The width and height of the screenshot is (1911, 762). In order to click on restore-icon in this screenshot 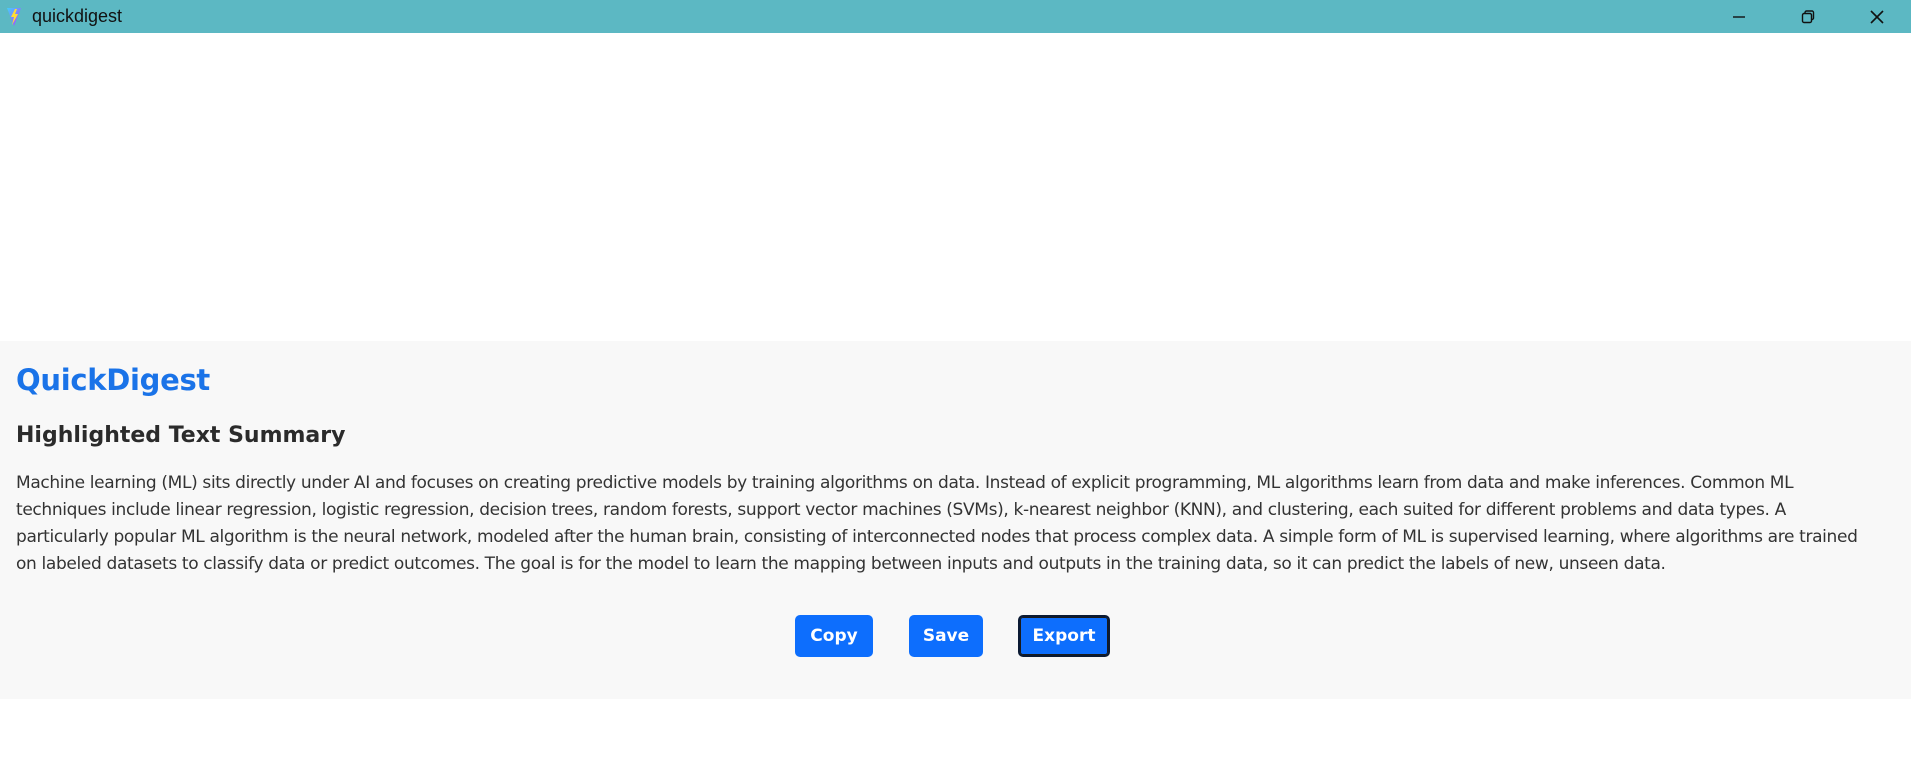, I will do `click(1807, 16)`.